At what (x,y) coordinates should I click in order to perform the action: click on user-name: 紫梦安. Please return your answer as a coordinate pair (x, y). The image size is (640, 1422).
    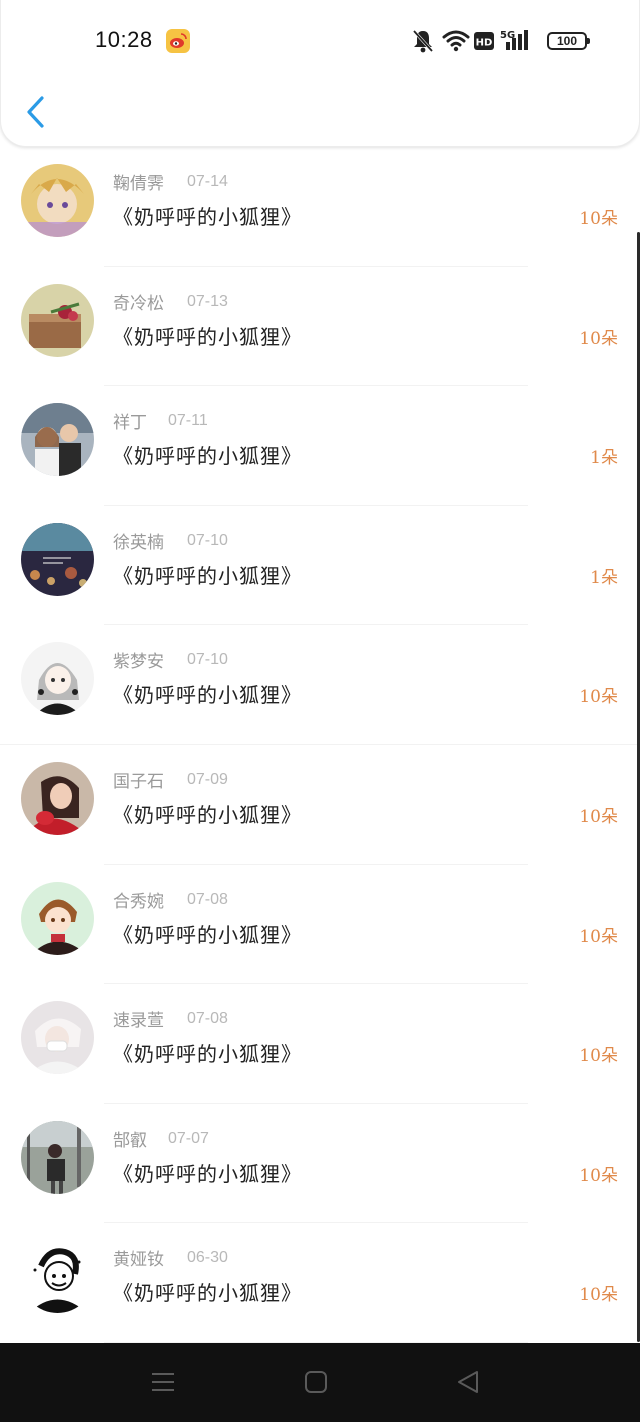
    Looking at the image, I should click on (138, 662).